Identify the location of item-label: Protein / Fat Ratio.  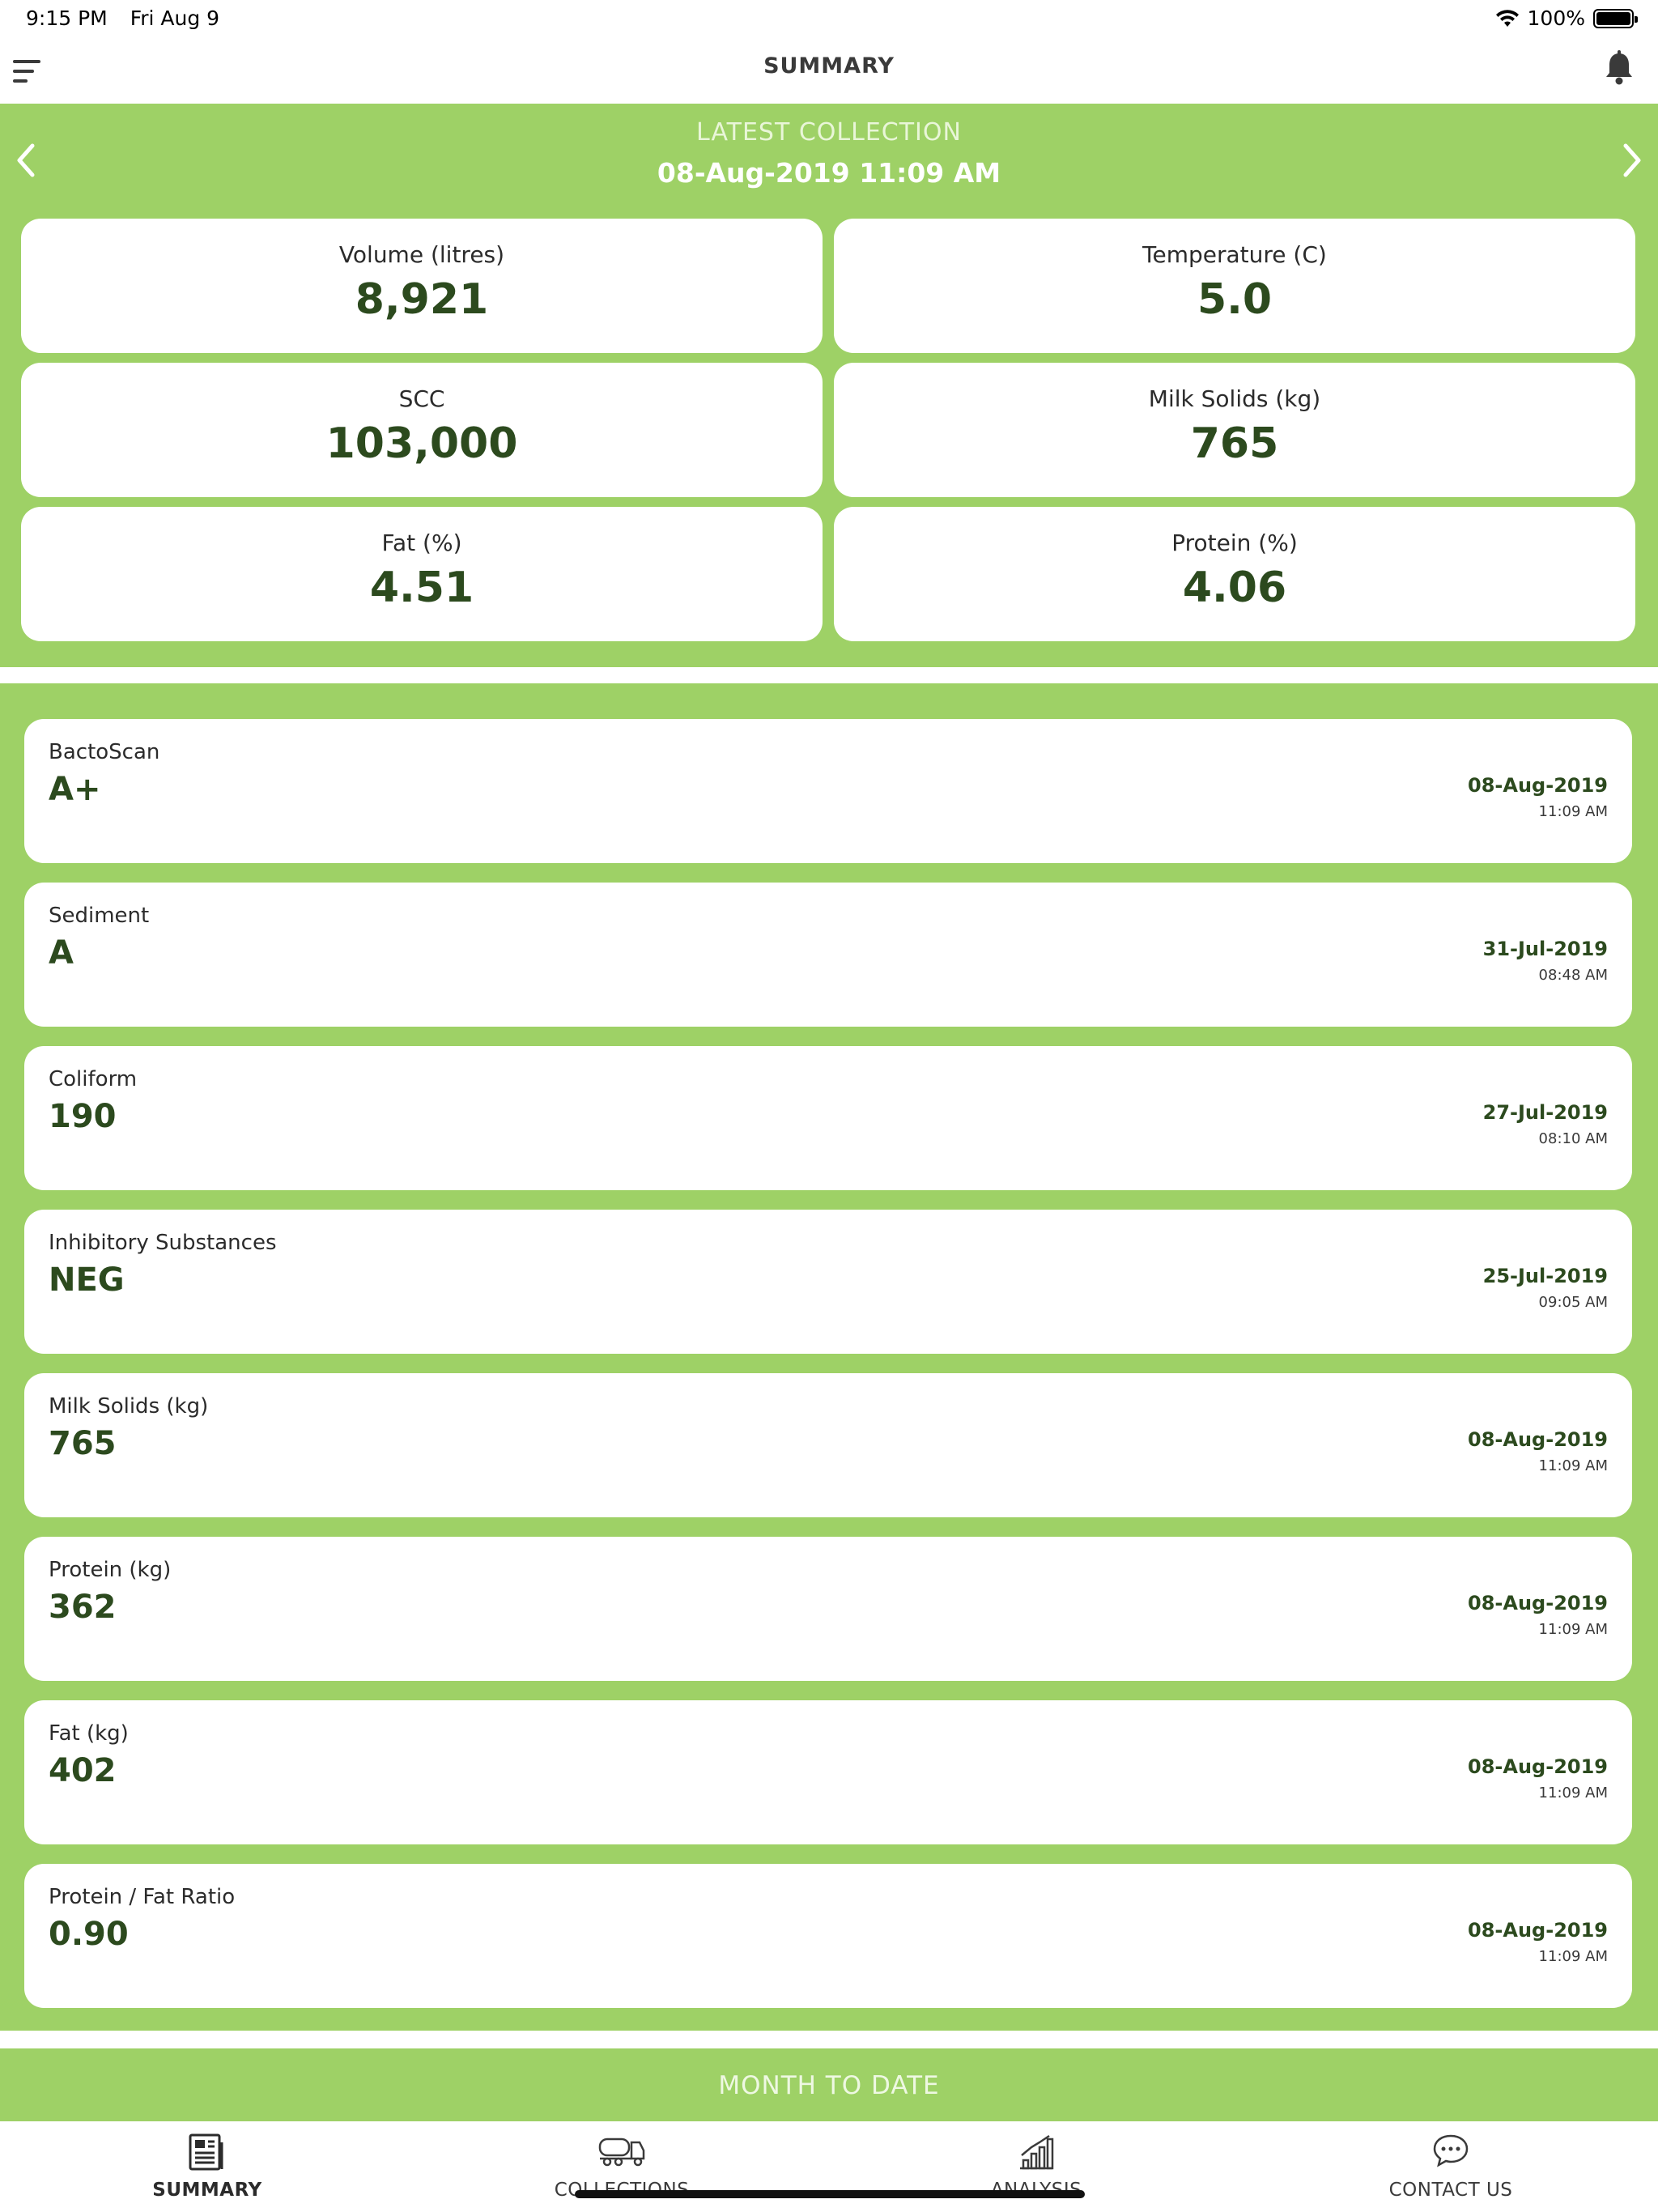
(142, 1897).